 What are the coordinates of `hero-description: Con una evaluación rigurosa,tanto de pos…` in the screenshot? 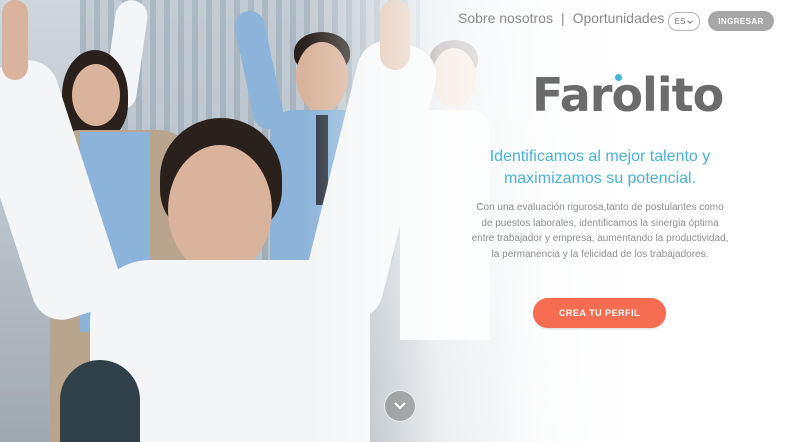 It's located at (600, 231).